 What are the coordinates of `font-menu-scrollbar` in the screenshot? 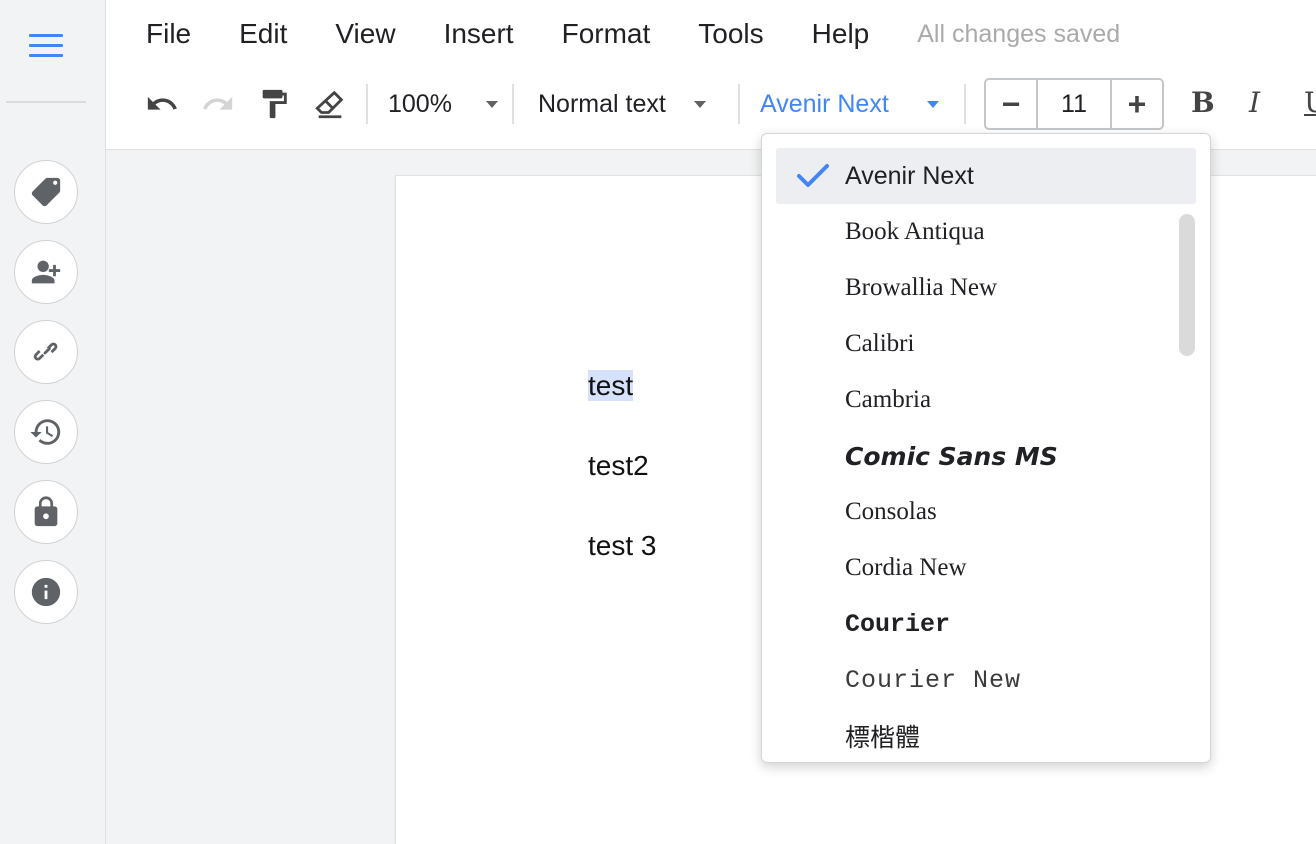 It's located at (1187, 285).